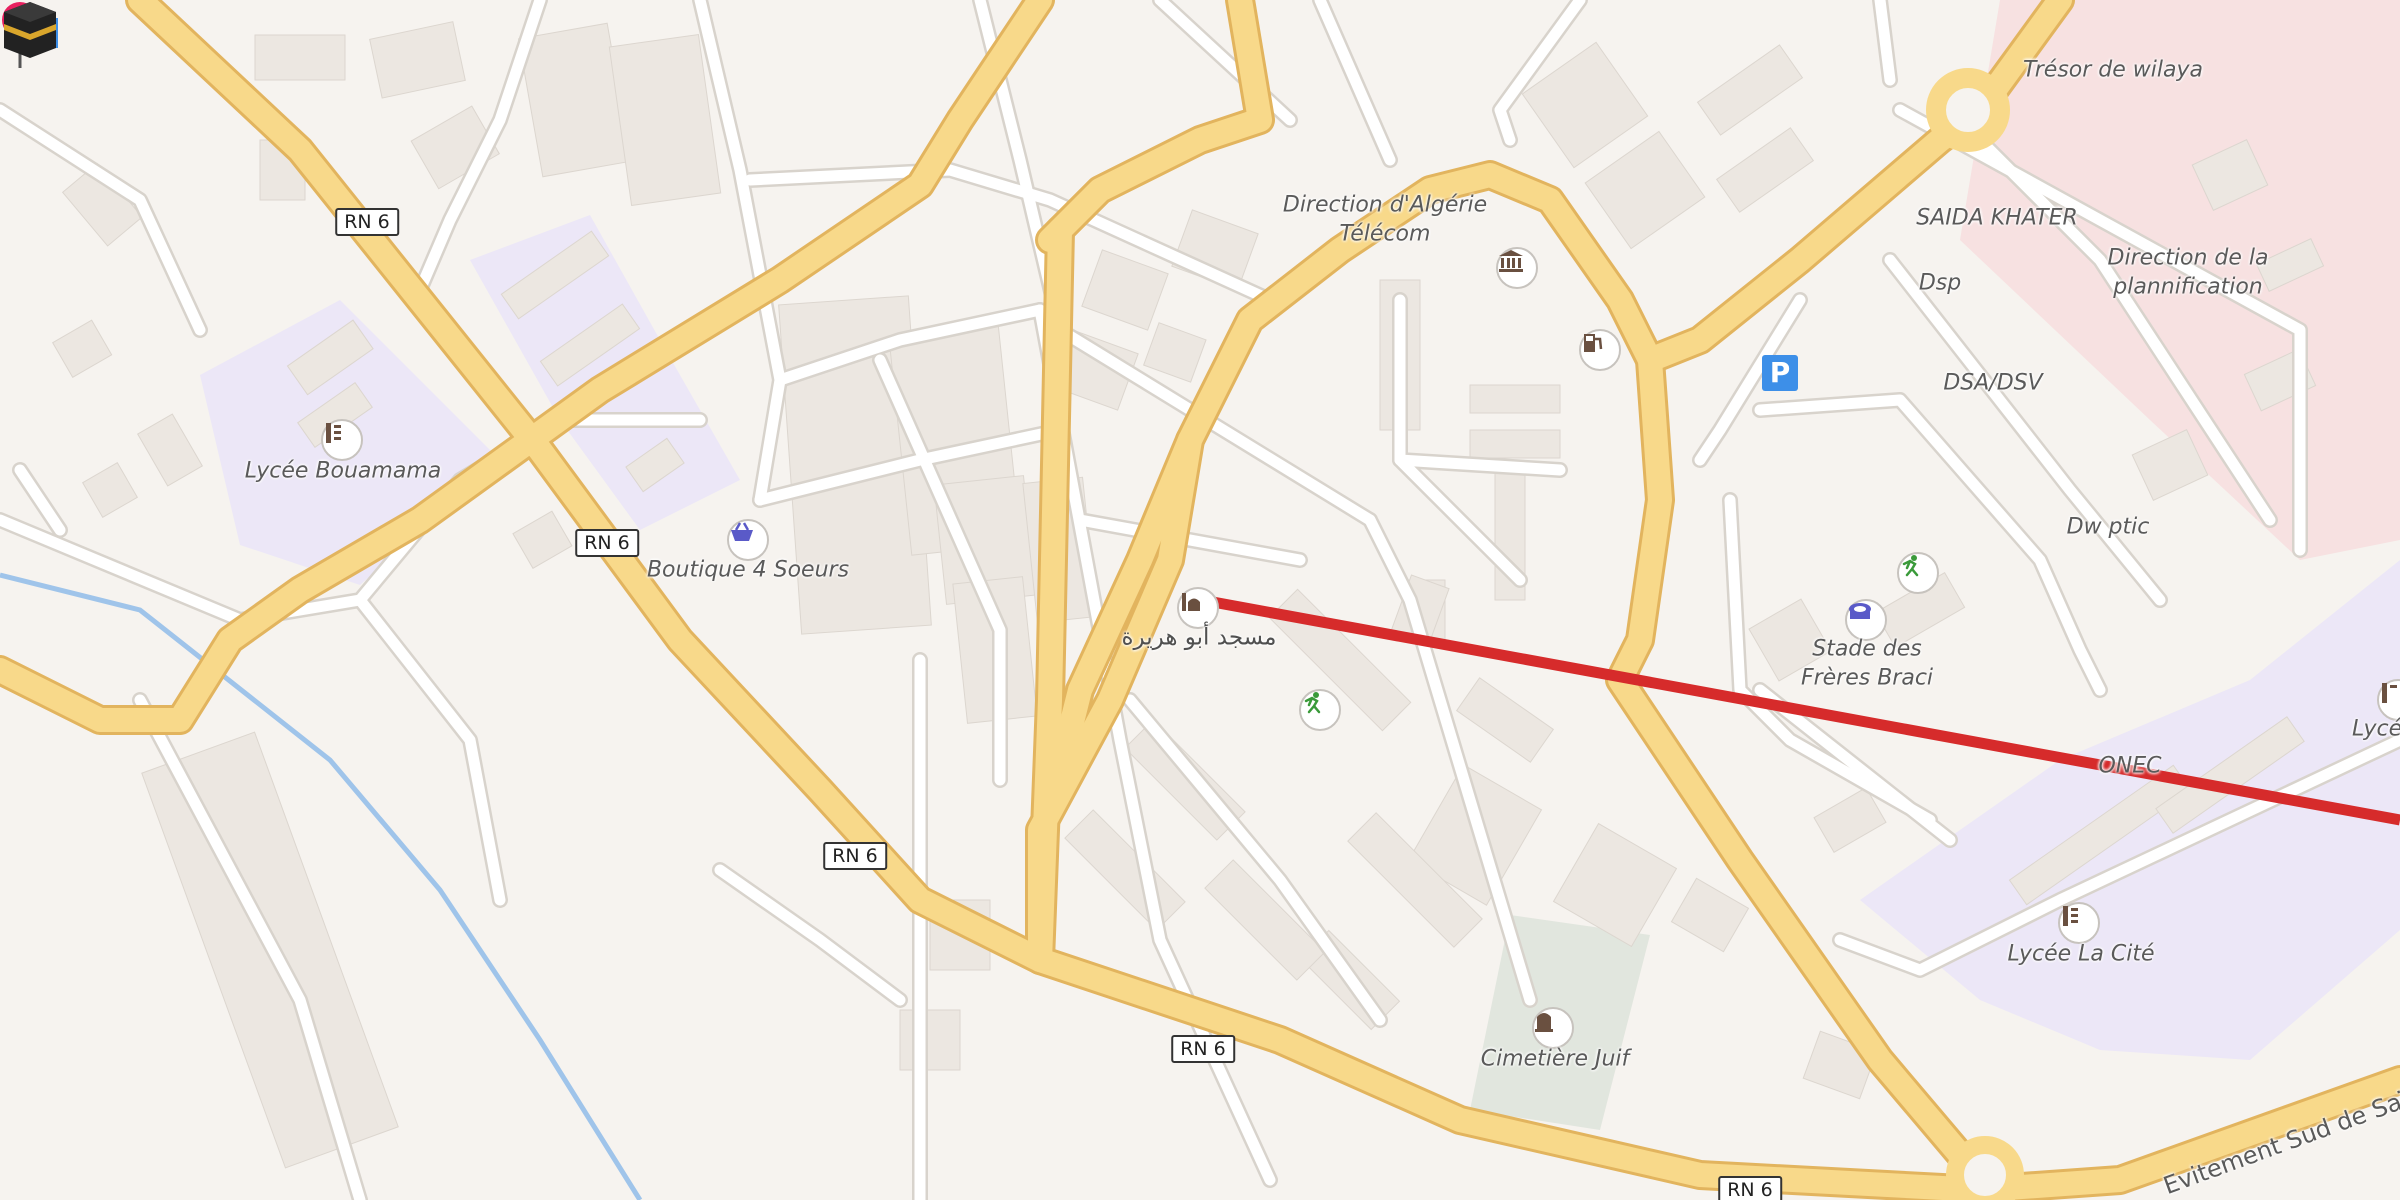  What do you see at coordinates (2130, 766) in the screenshot?
I see `place-label-onec: ONEC` at bounding box center [2130, 766].